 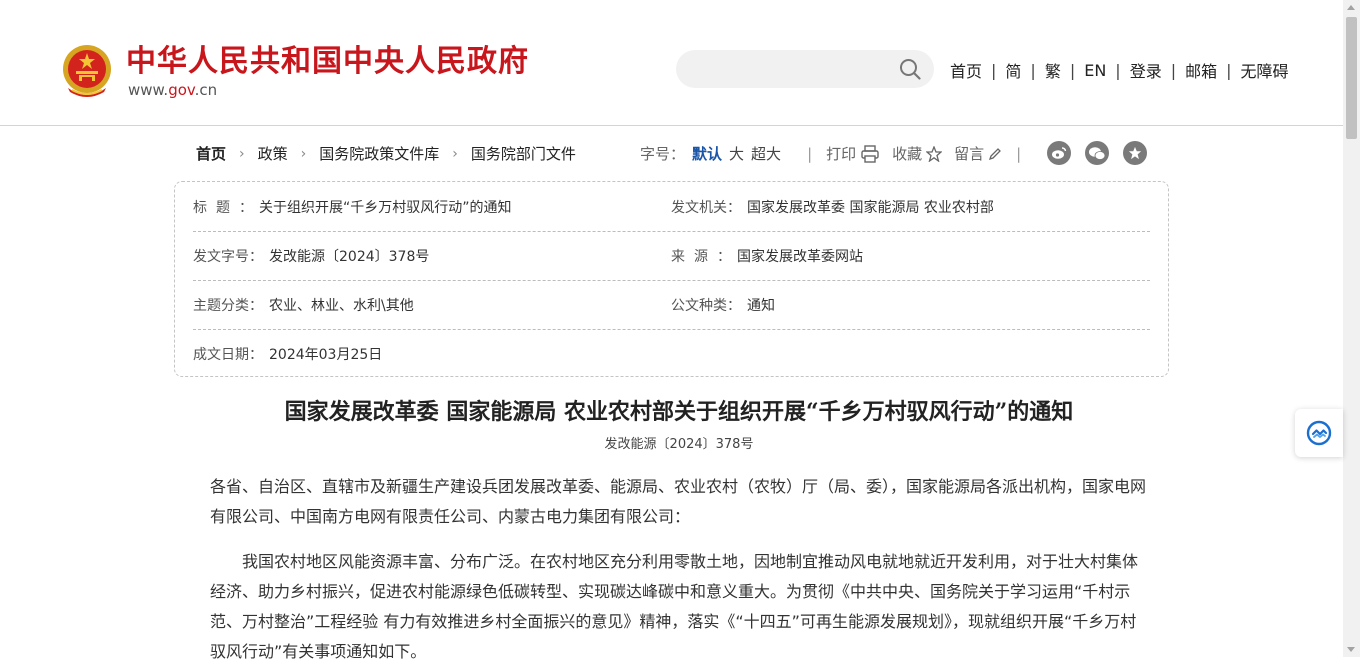 I want to click on article-tools: 字号： 默认 大 超大 | 打印 收藏 留言 |, so click(x=830, y=153).